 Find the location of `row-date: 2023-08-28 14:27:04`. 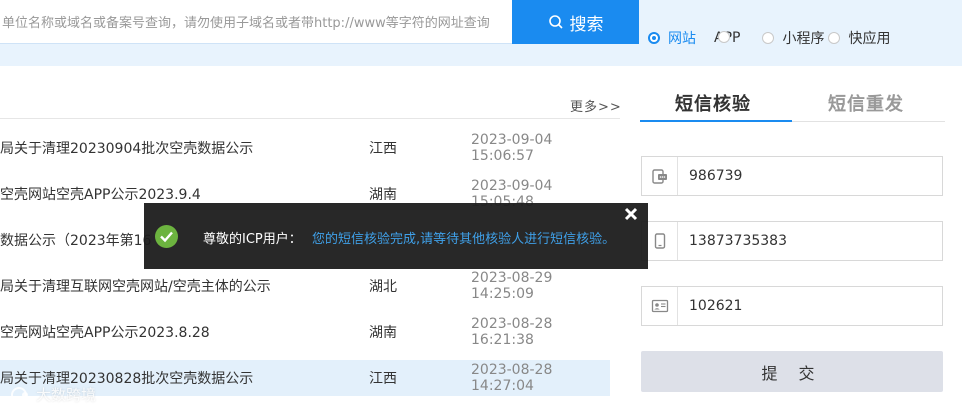

row-date: 2023-08-28 14:27:04 is located at coordinates (512, 378).